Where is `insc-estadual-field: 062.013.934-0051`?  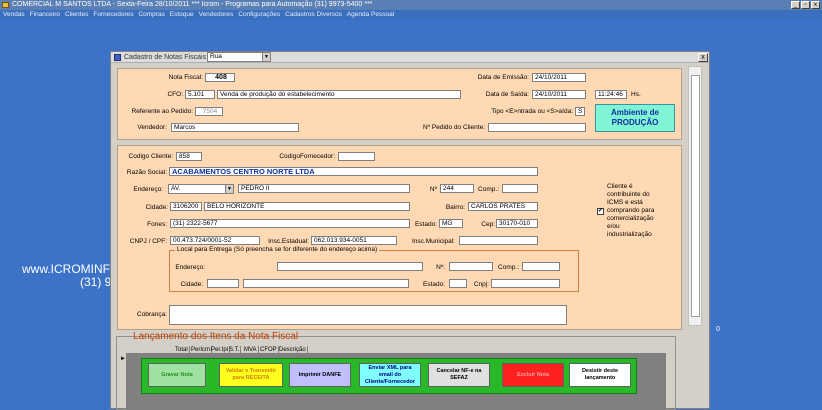
insc-estadual-field: 062.013.934-0051 is located at coordinates (354, 240).